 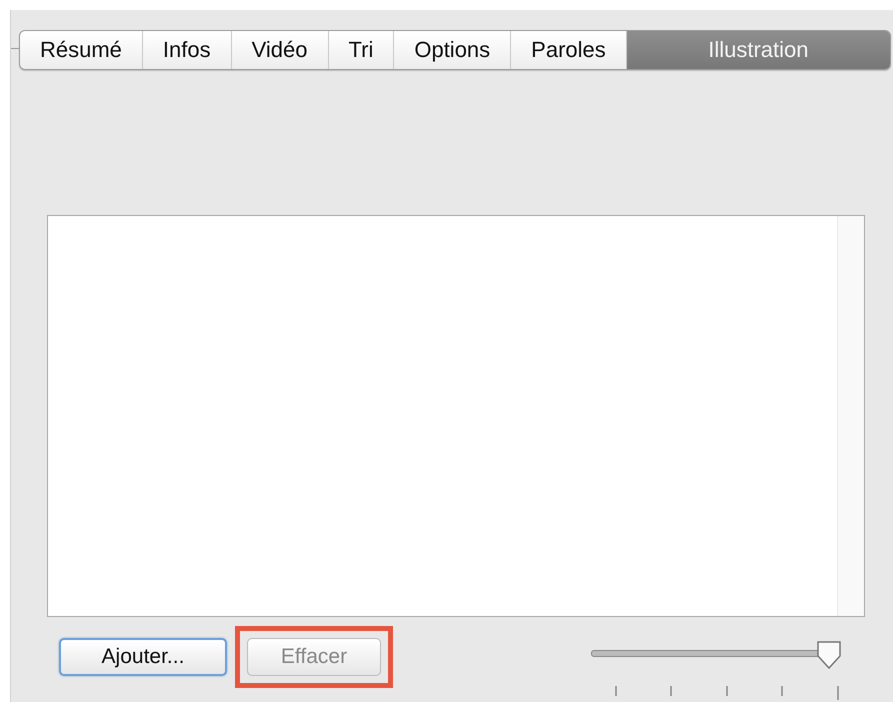 What do you see at coordinates (81, 50) in the screenshot?
I see `tab: Résumé` at bounding box center [81, 50].